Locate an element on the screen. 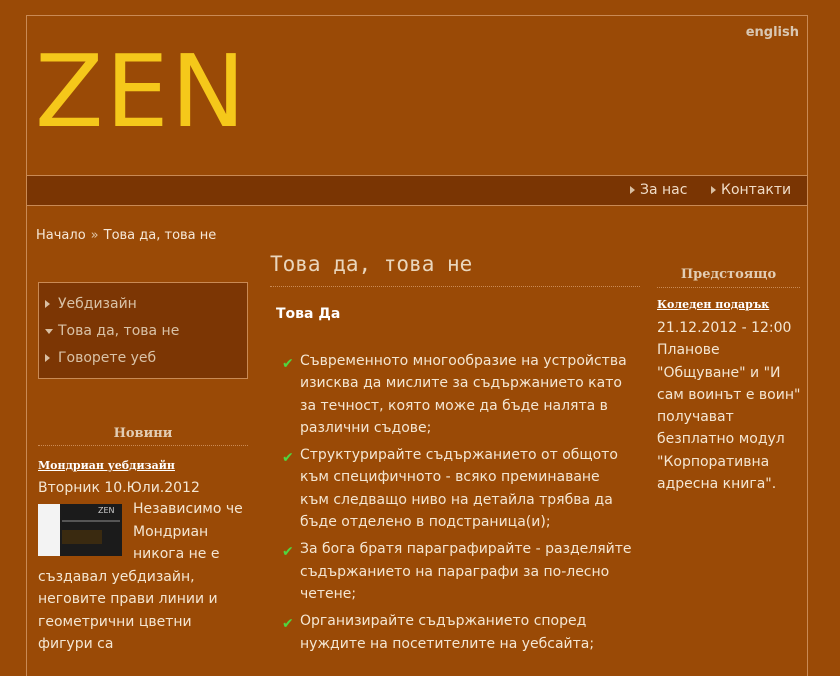 The height and width of the screenshot is (676, 840). upcoming-heading: Предстоящо is located at coordinates (728, 274).